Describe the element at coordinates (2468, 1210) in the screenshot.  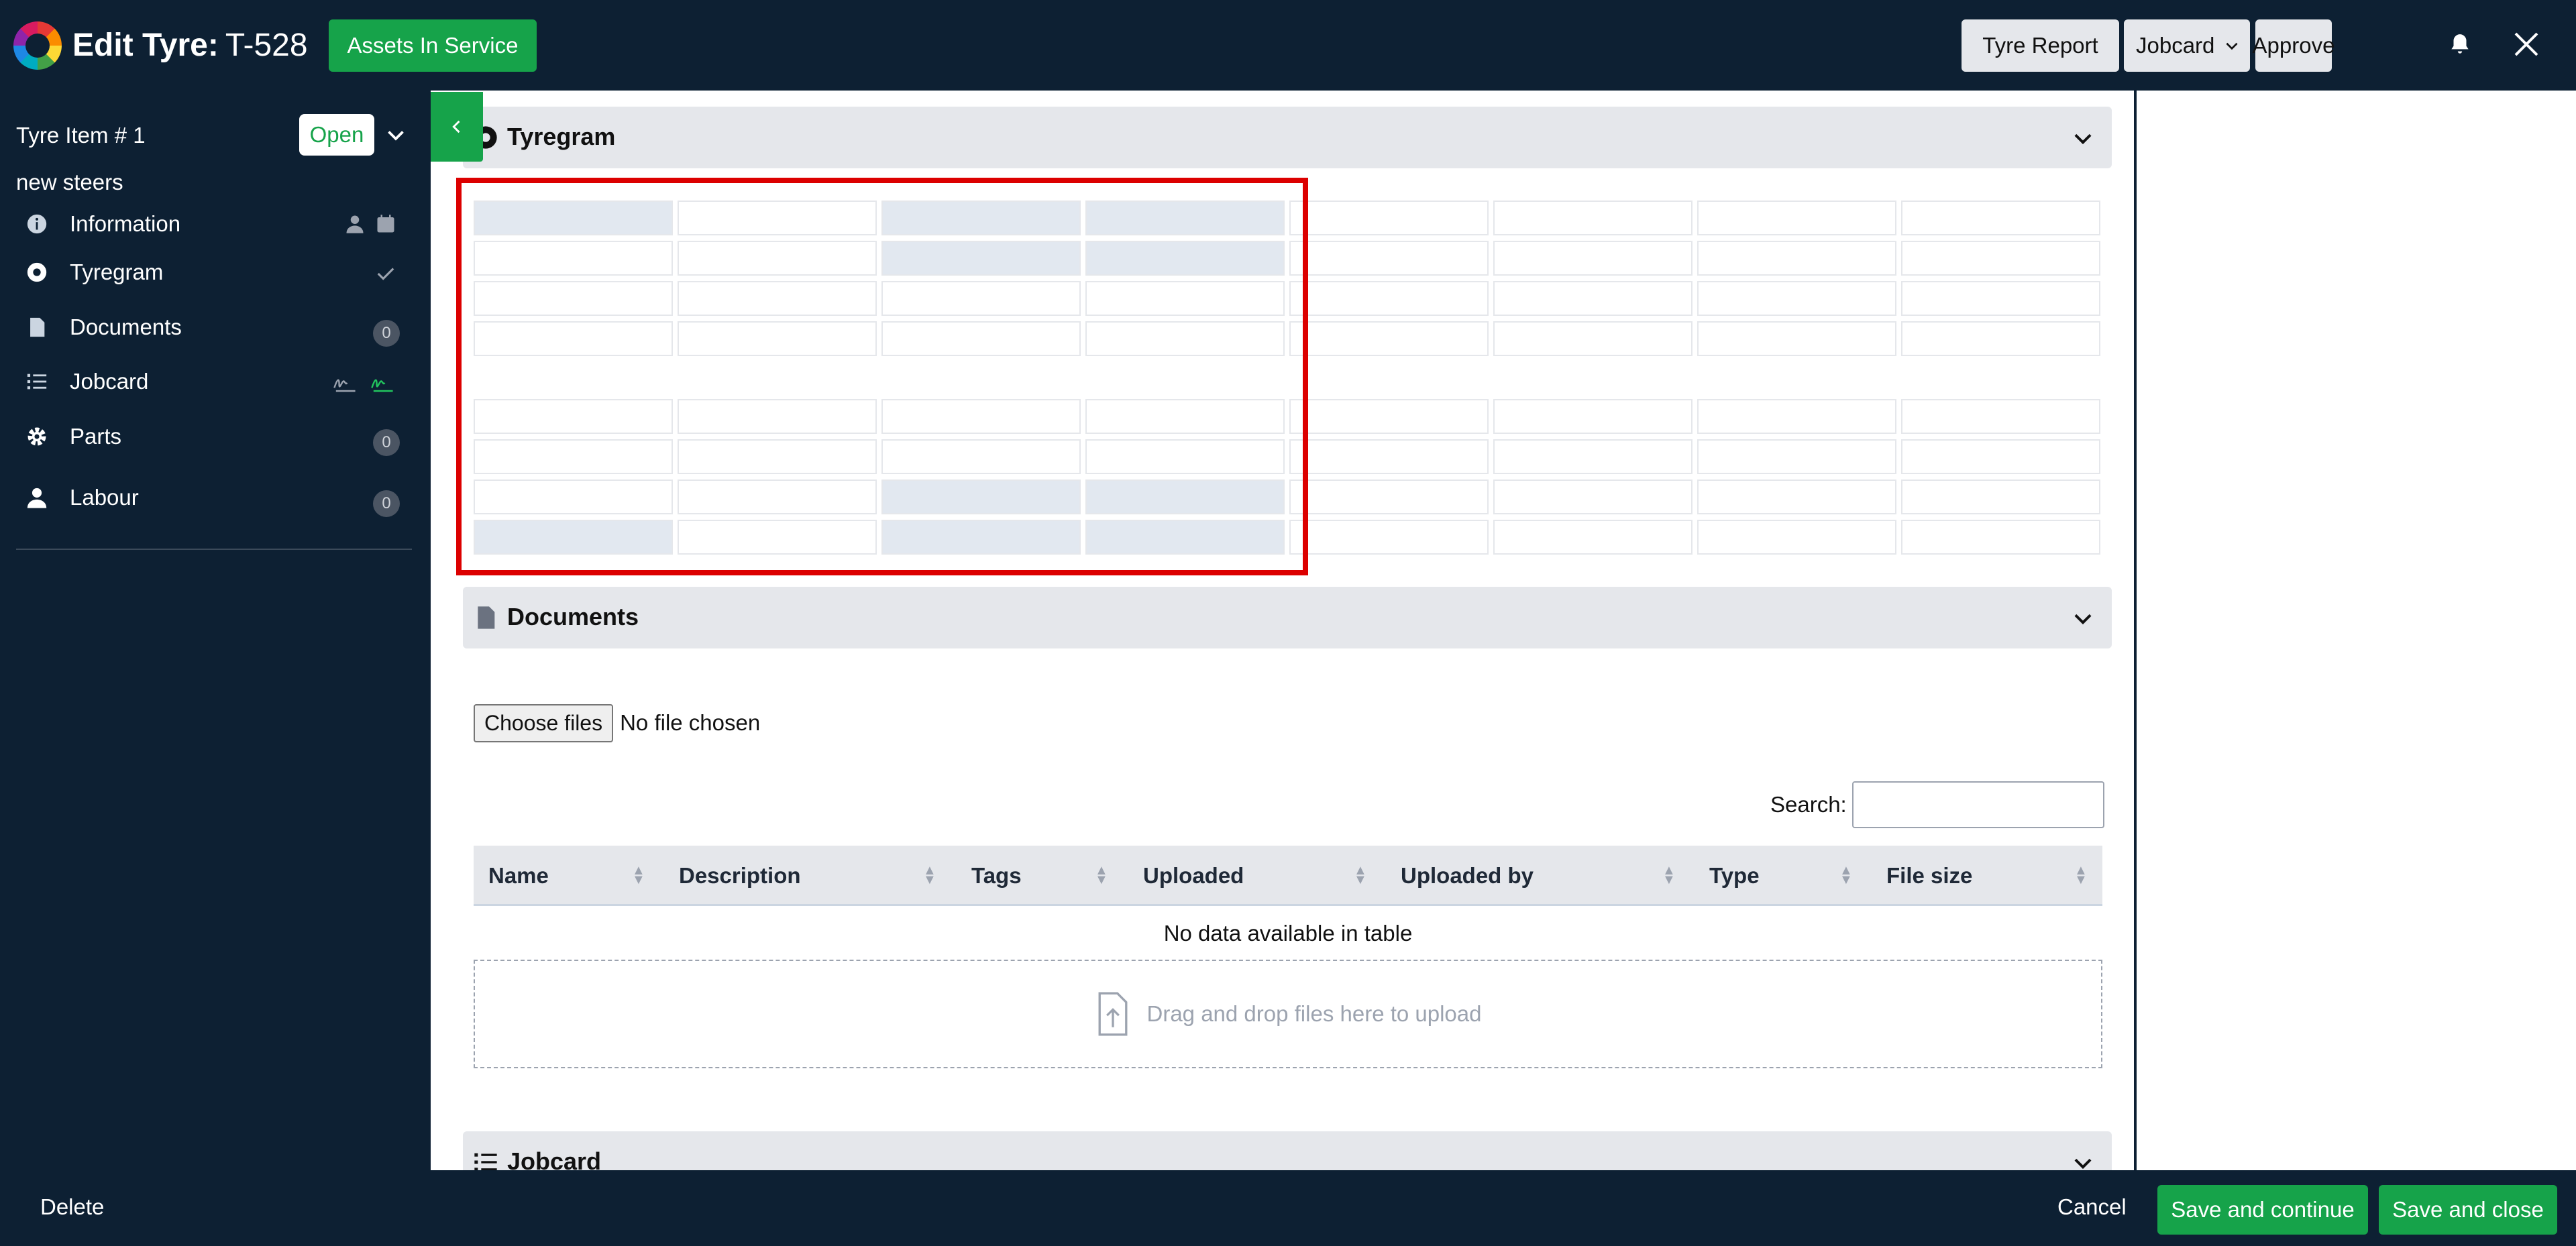
I see `save-and-close-button: Save and close` at that location.